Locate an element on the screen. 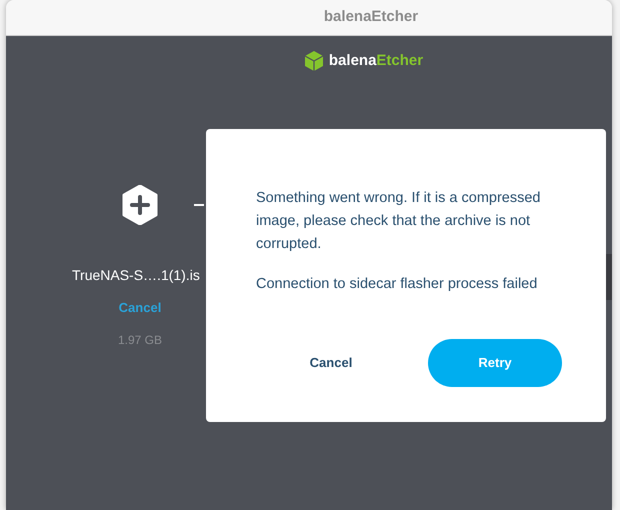 This screenshot has width=620, height=510. window-title: balenaEtcher is located at coordinates (371, 17).